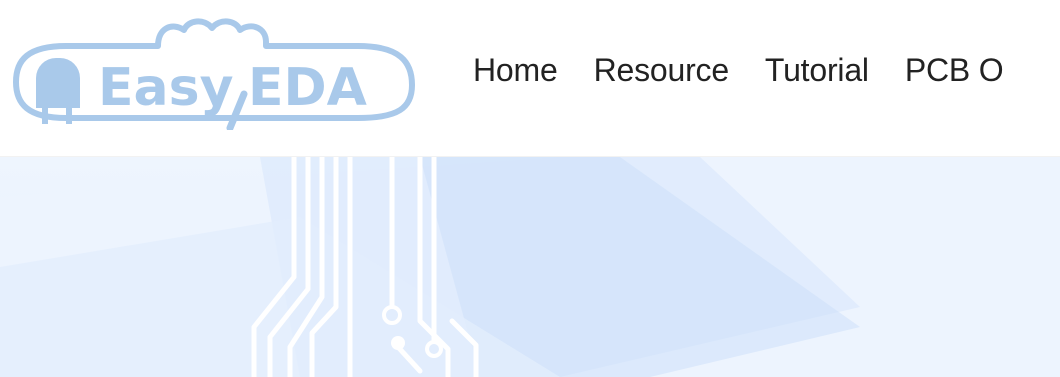 This screenshot has height=377, width=1060. What do you see at coordinates (515, 70) in the screenshot?
I see `nav-home: Home` at bounding box center [515, 70].